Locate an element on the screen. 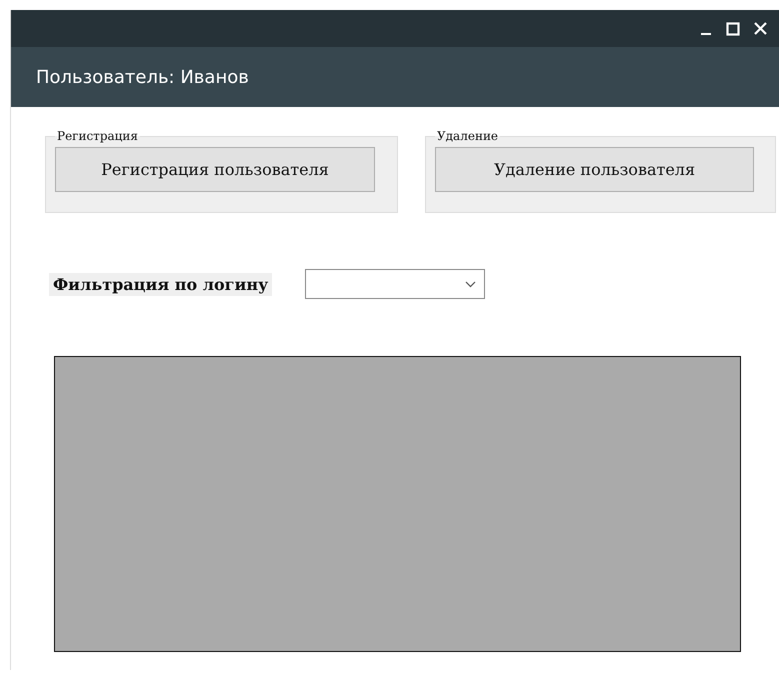 The width and height of the screenshot is (779, 680). chevron-down-icon is located at coordinates (470, 284).